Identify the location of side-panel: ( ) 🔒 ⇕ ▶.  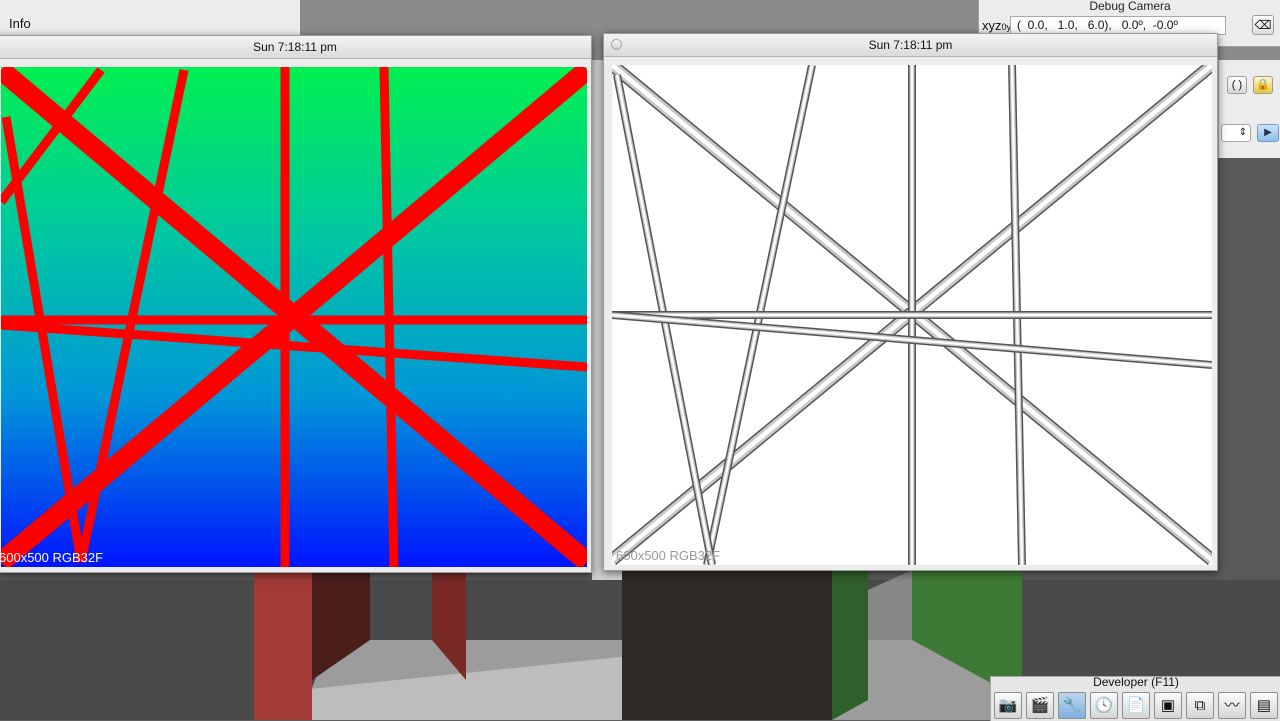
(1249, 109).